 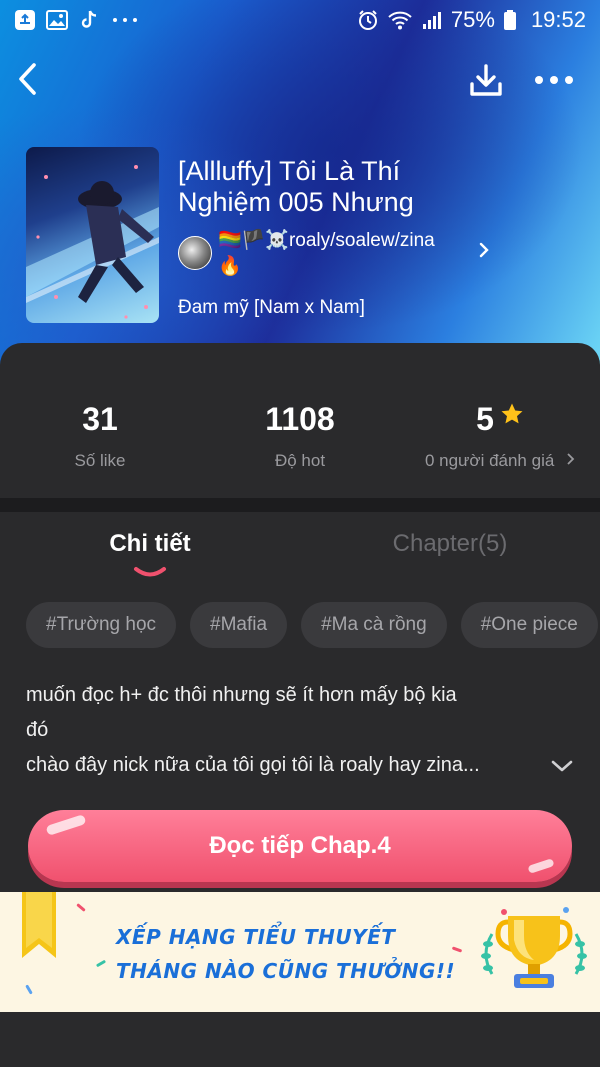 What do you see at coordinates (195, 253) in the screenshot?
I see `author-avatar` at bounding box center [195, 253].